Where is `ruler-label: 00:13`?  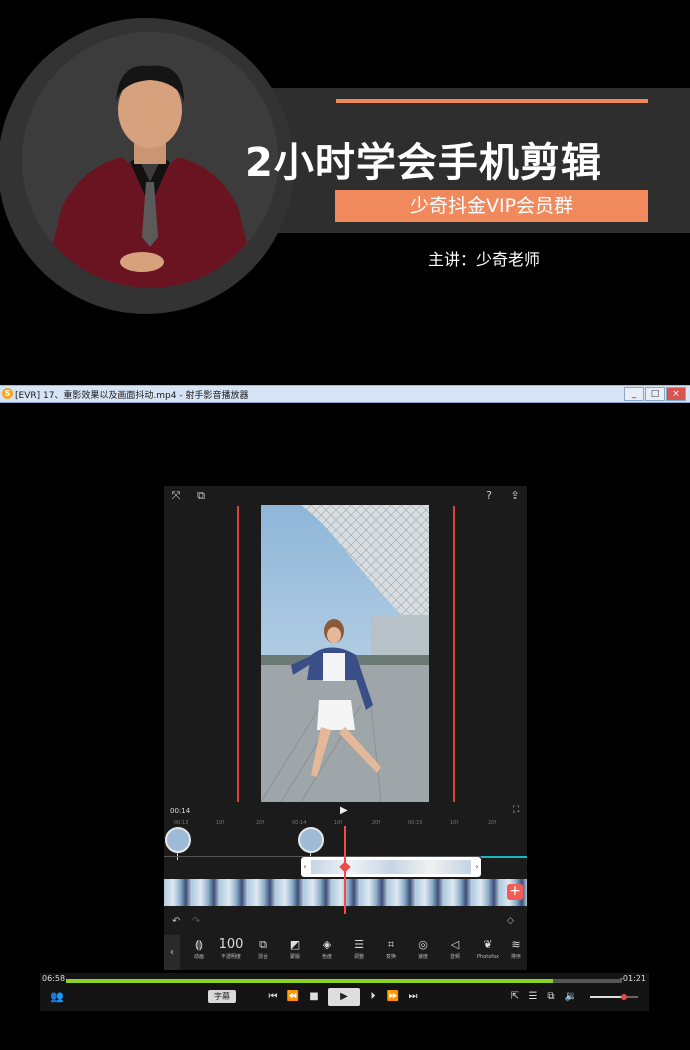
ruler-label: 00:13 is located at coordinates (181, 823).